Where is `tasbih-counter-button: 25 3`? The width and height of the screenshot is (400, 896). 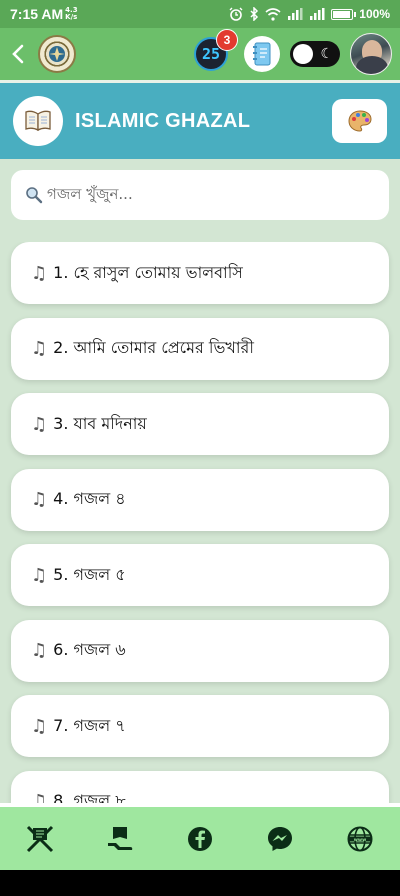 tasbih-counter-button: 25 3 is located at coordinates (216, 50).